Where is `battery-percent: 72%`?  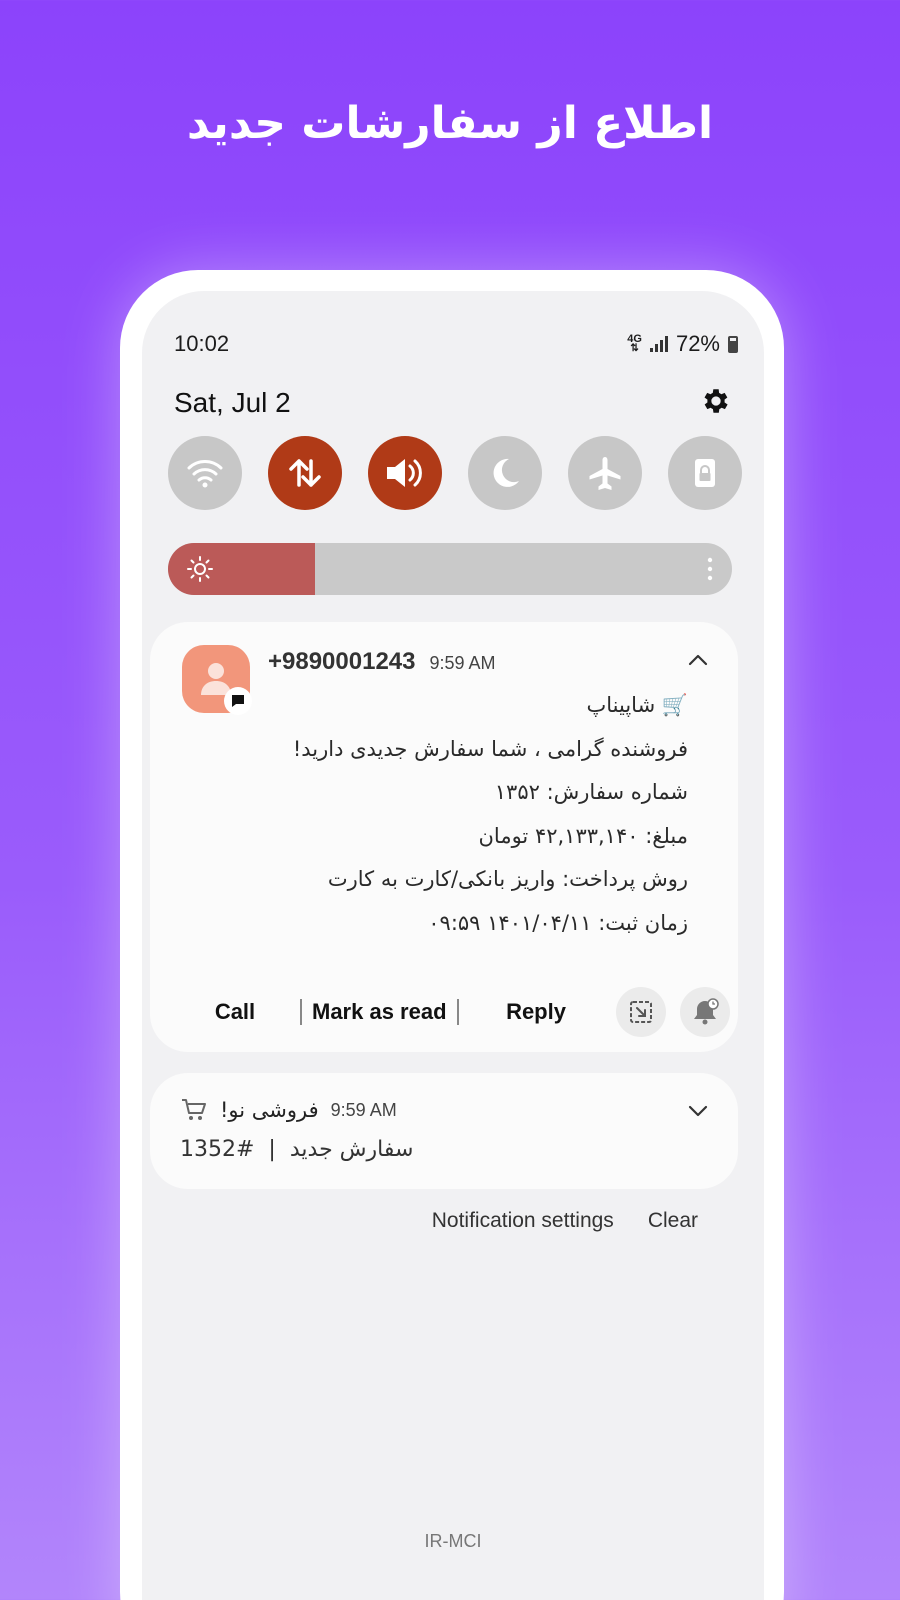
battery-percent: 72% is located at coordinates (697, 343).